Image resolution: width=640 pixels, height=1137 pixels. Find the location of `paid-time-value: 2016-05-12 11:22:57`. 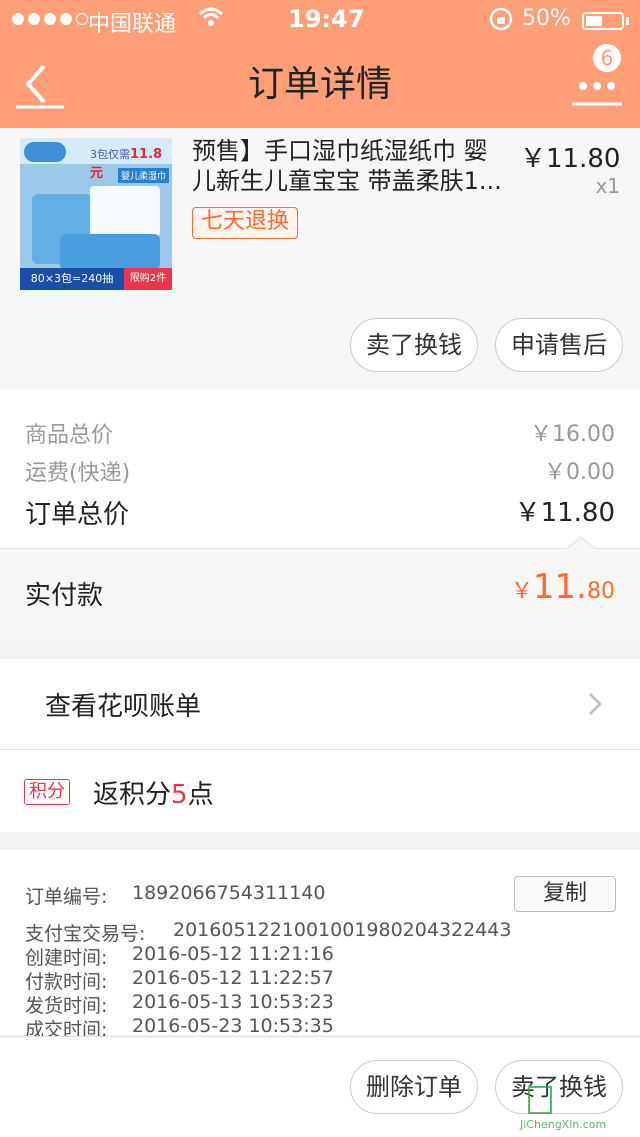

paid-time-value: 2016-05-12 11:22:57 is located at coordinates (233, 978).